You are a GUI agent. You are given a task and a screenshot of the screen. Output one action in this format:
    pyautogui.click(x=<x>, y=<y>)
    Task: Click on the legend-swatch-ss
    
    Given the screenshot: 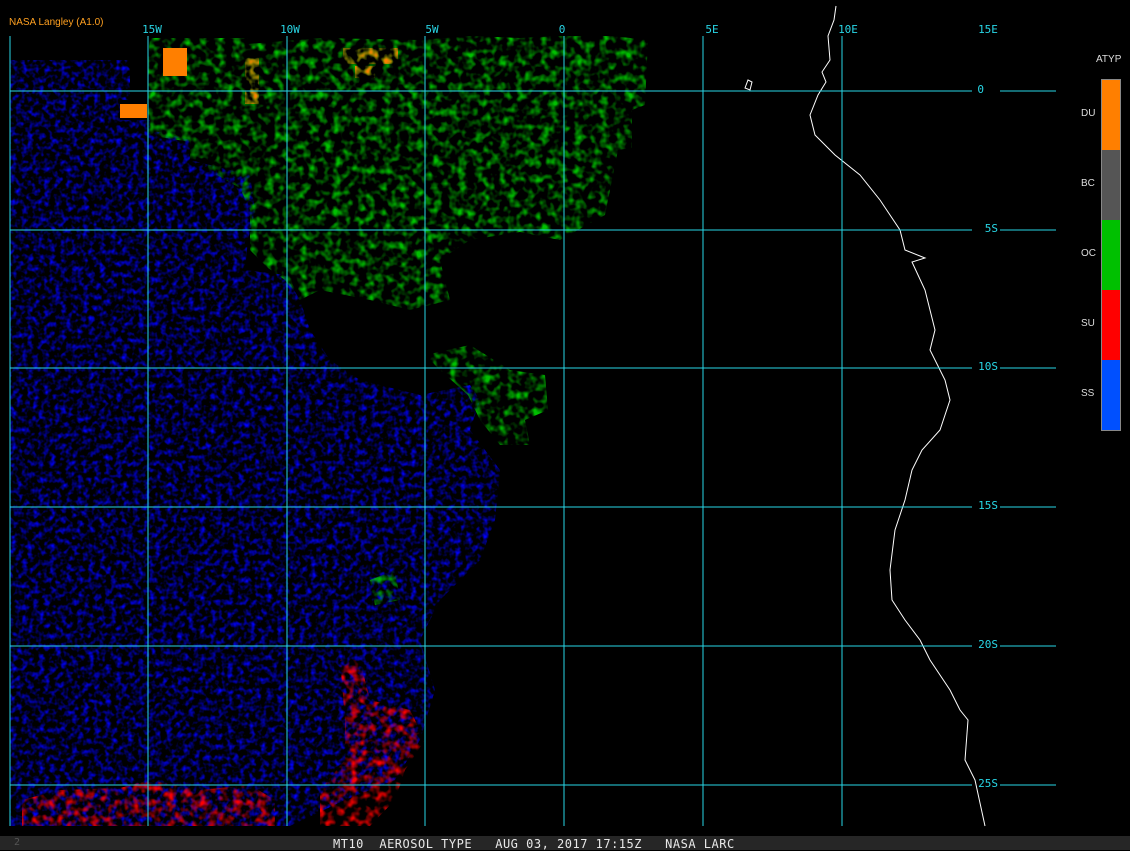 What is the action you would take?
    pyautogui.click(x=1111, y=395)
    